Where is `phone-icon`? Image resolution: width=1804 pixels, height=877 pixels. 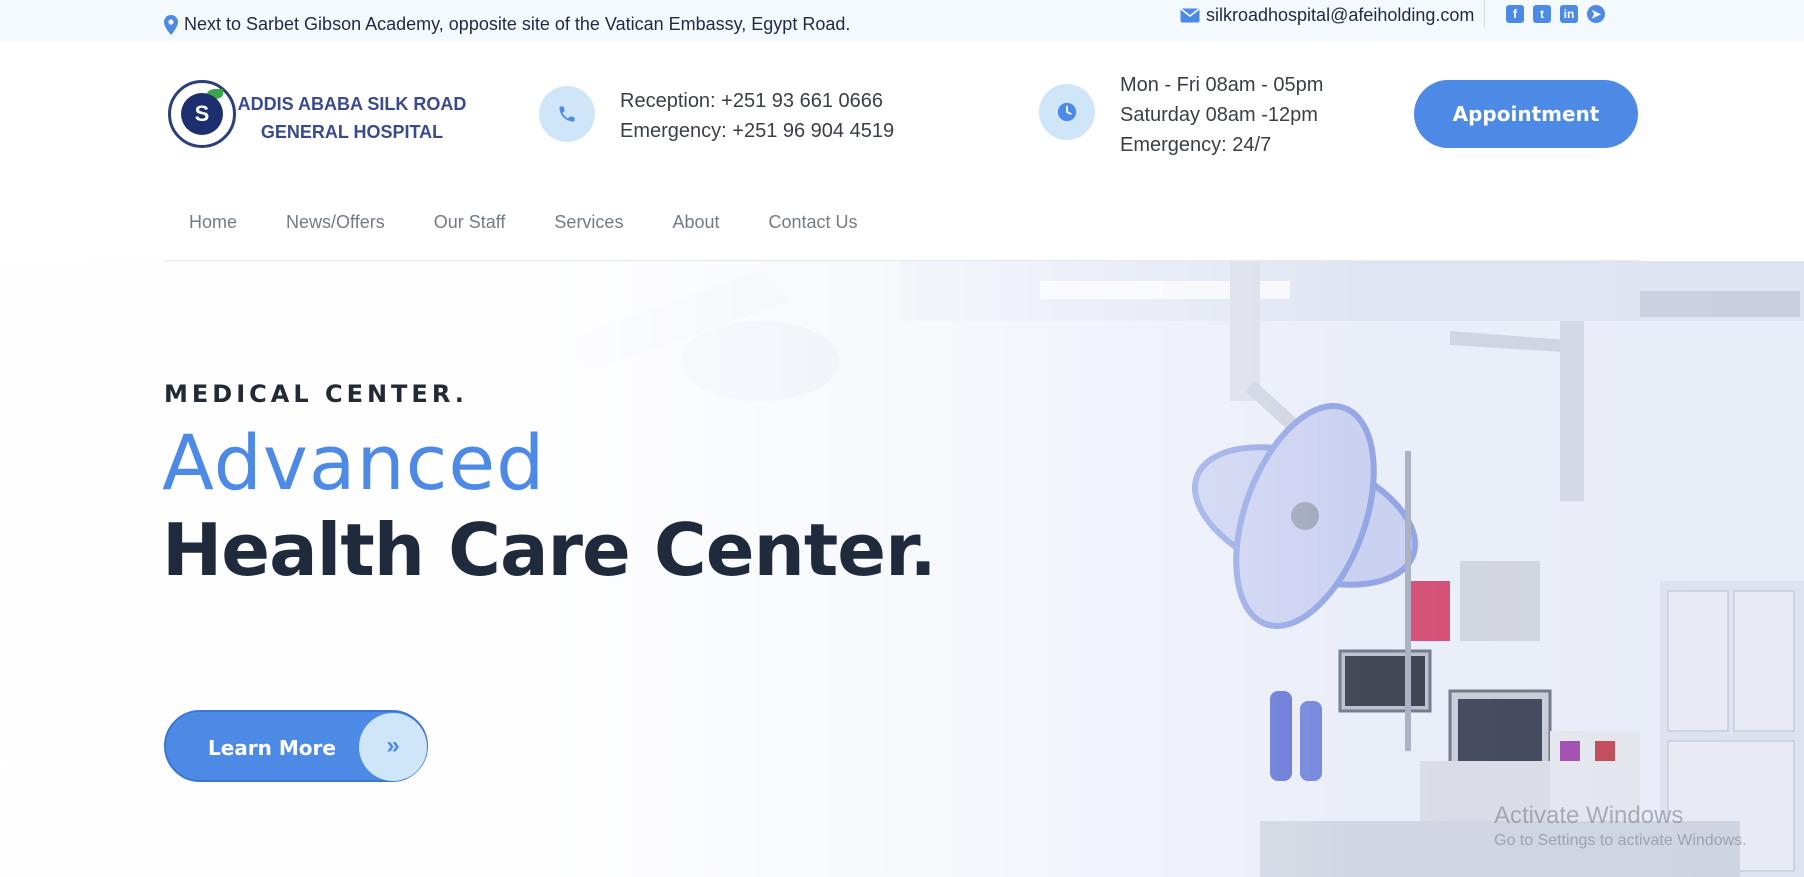
phone-icon is located at coordinates (567, 114).